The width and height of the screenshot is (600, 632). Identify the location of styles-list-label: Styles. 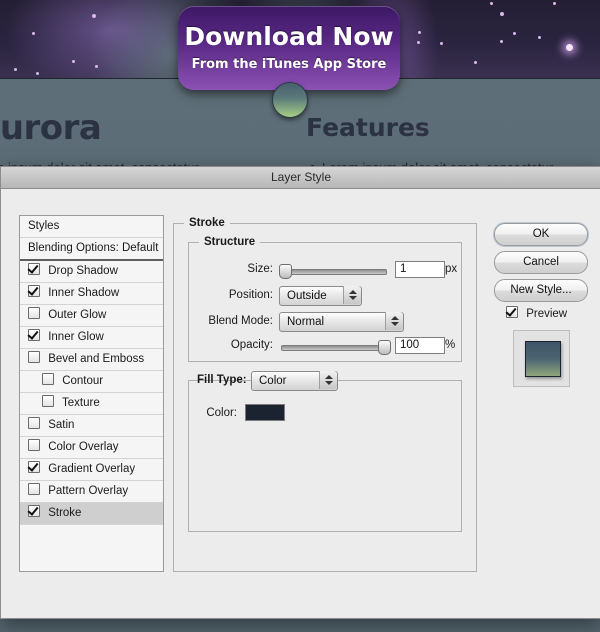
(44, 226).